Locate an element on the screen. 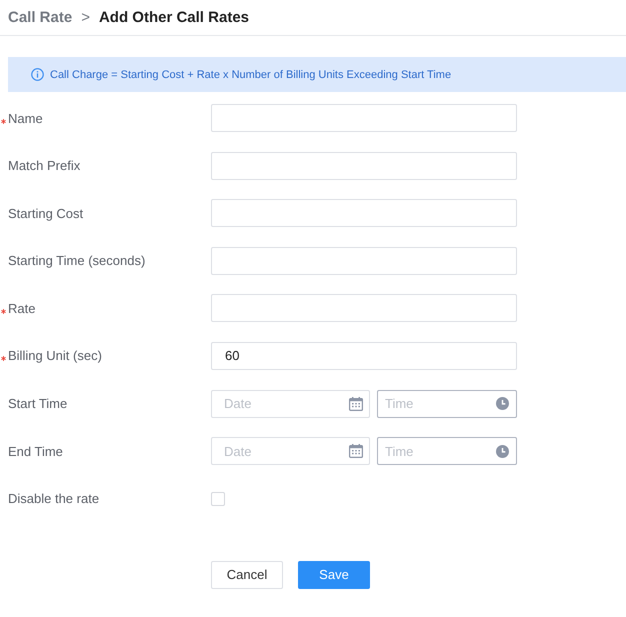 The height and width of the screenshot is (617, 626). field-label: Starting Time (seconds) is located at coordinates (77, 260).